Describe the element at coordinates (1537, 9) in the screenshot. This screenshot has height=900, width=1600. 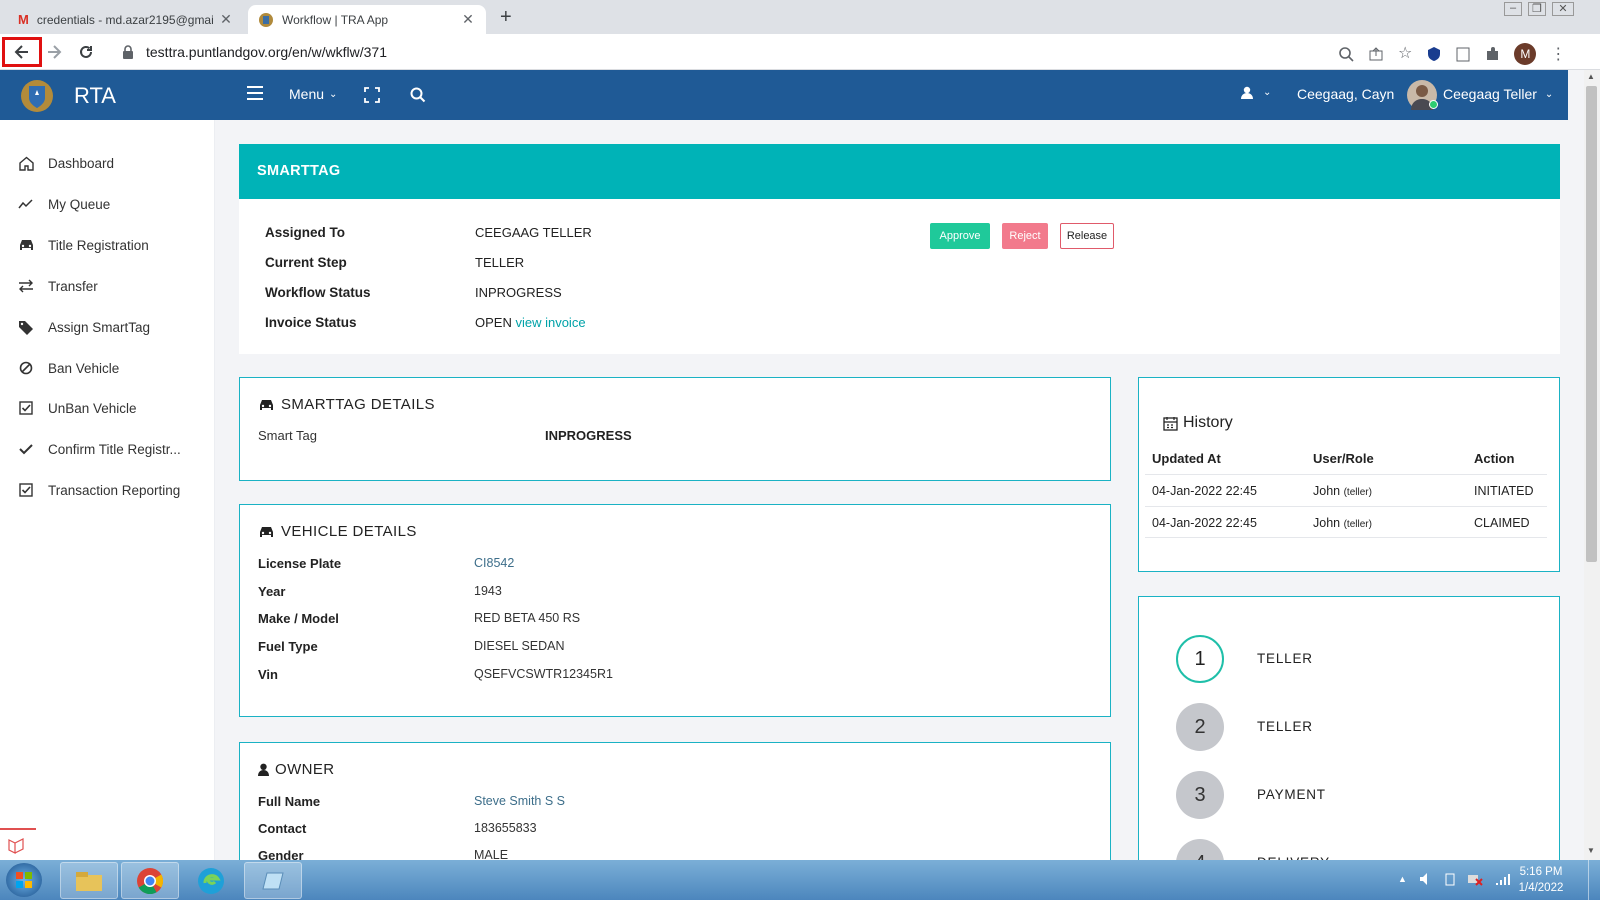
I see `restore-icon: ❐` at that location.